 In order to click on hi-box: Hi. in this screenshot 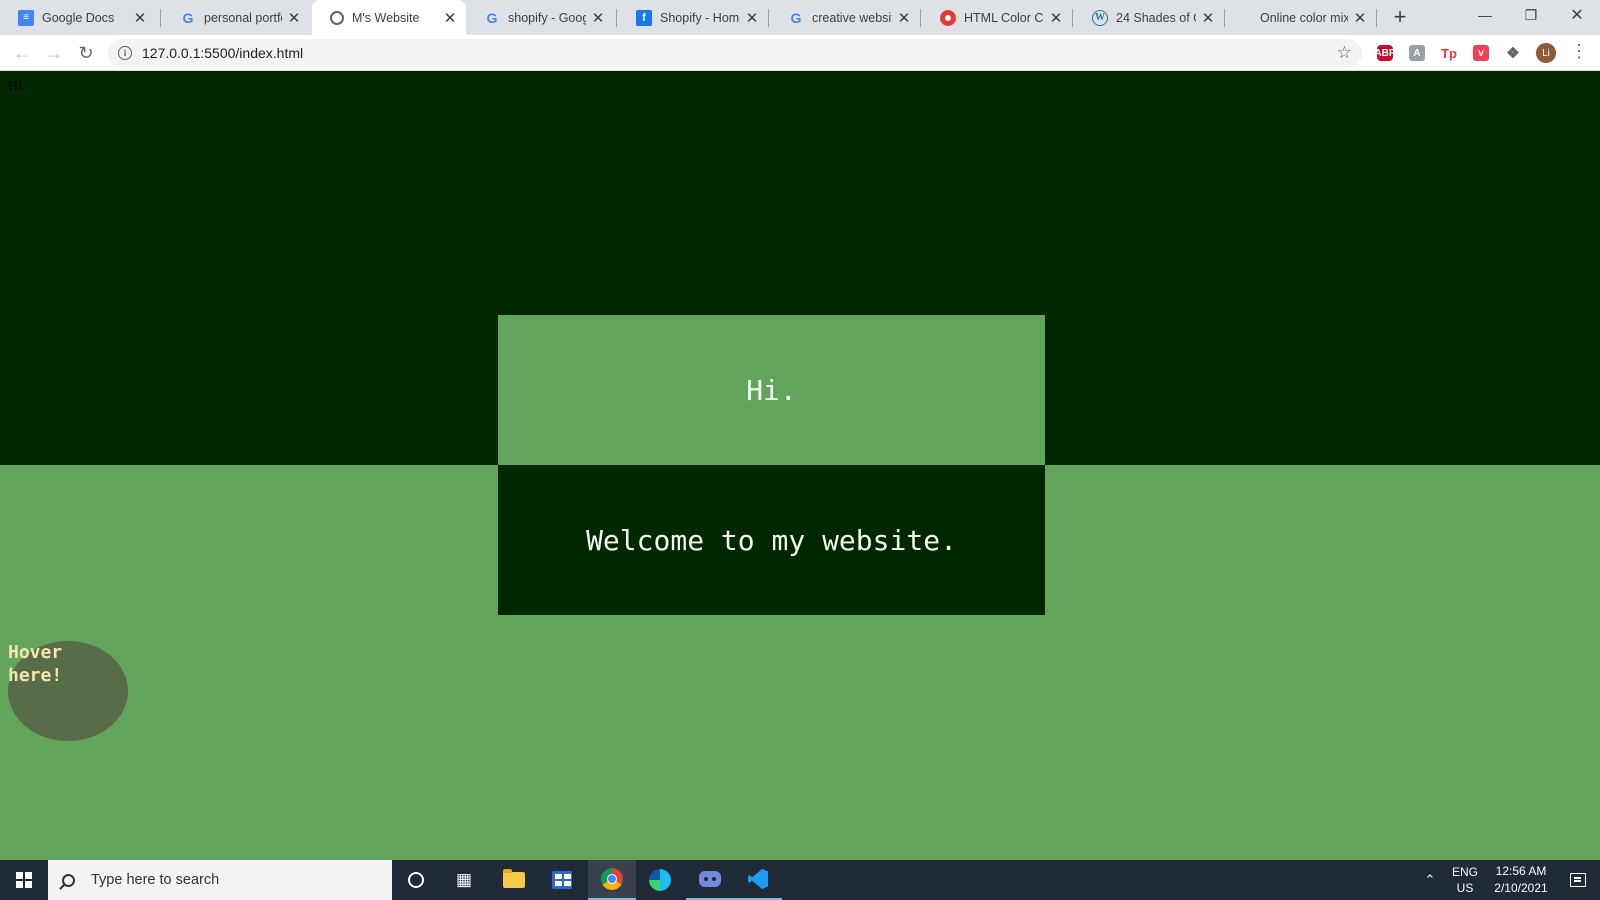, I will do `click(771, 390)`.